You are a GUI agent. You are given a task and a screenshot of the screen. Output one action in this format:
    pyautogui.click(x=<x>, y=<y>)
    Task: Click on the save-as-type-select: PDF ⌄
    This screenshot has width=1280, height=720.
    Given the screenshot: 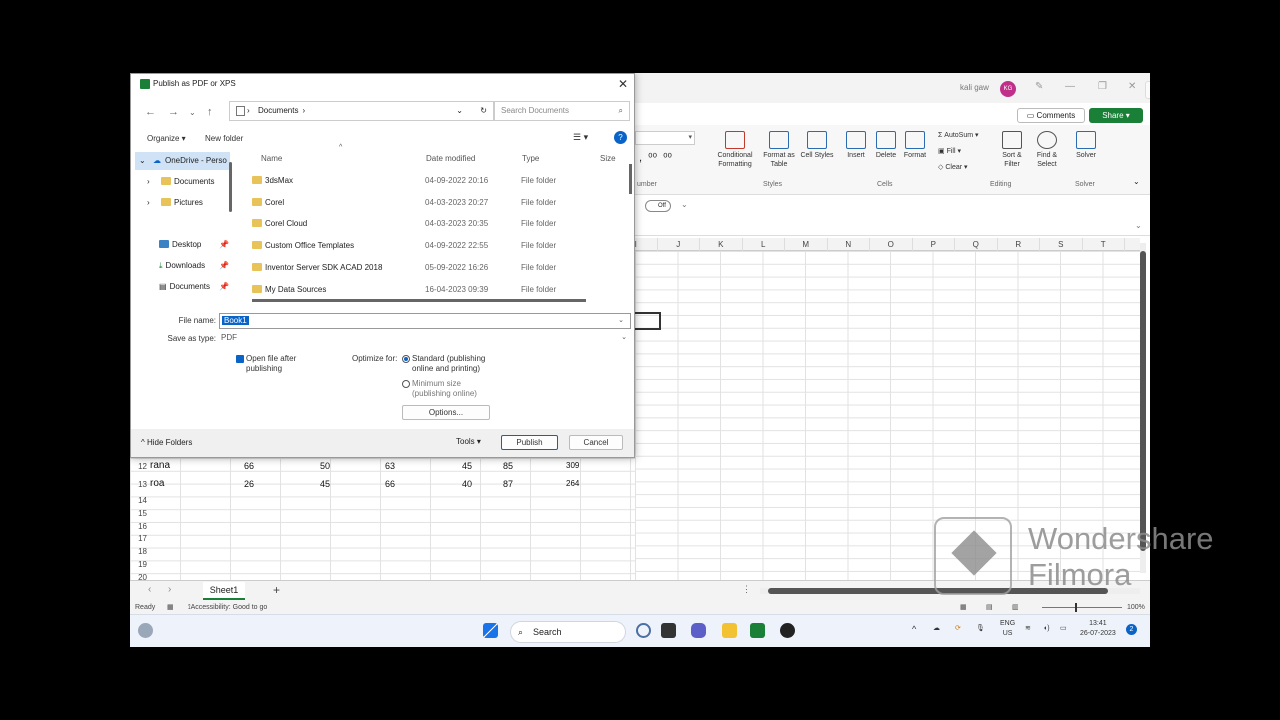 What is the action you would take?
    pyautogui.click(x=425, y=338)
    